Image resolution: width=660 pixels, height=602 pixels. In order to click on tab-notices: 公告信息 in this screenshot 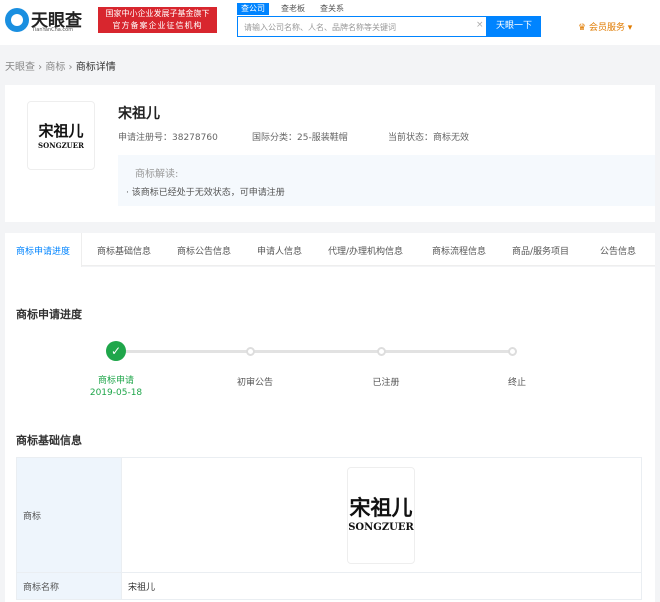, I will do `click(618, 250)`.